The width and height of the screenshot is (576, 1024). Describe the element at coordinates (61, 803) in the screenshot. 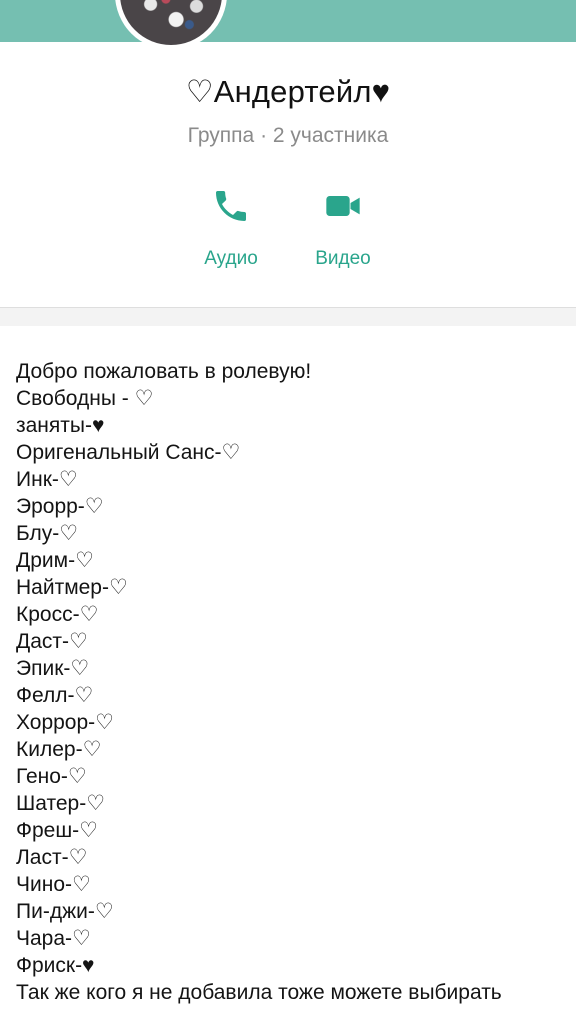

I see `description-line: Шатер-♡` at that location.